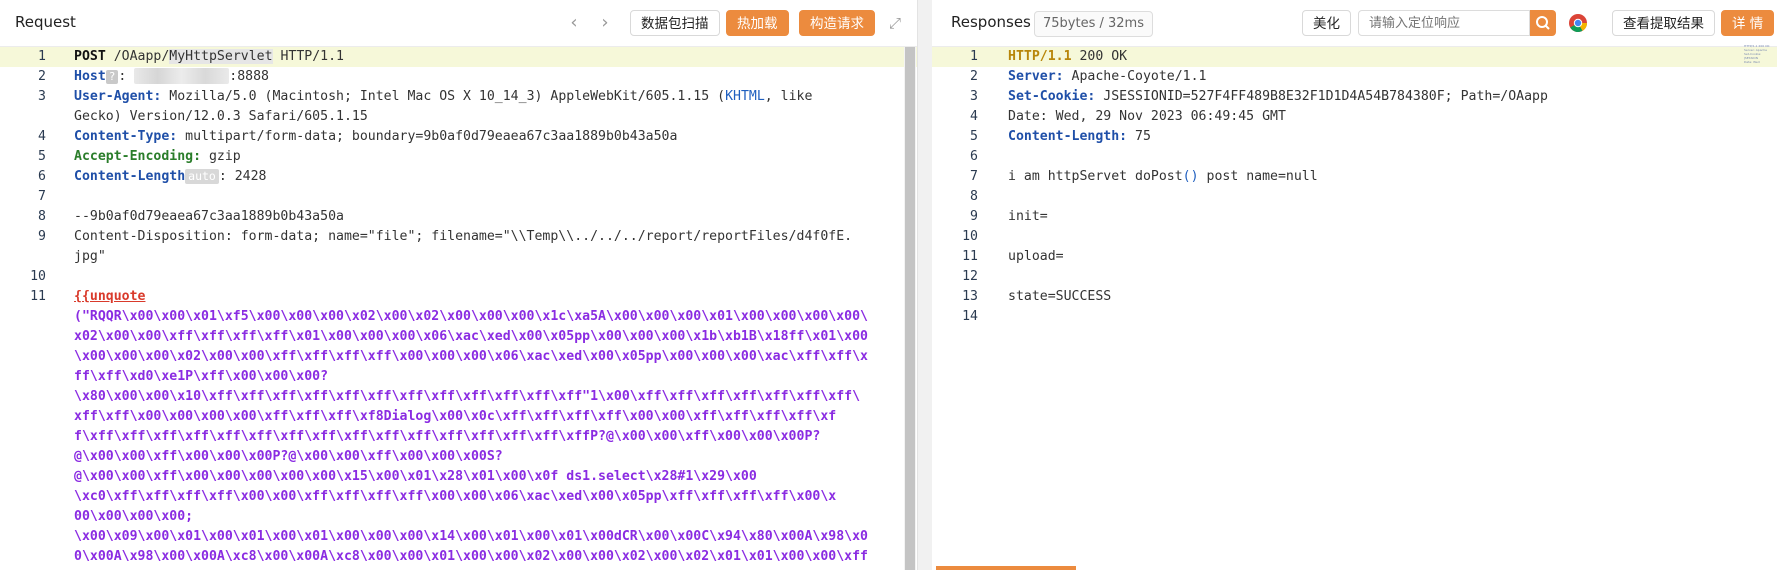  I want to click on http-version: HTTP/1.1, so click(308, 56).